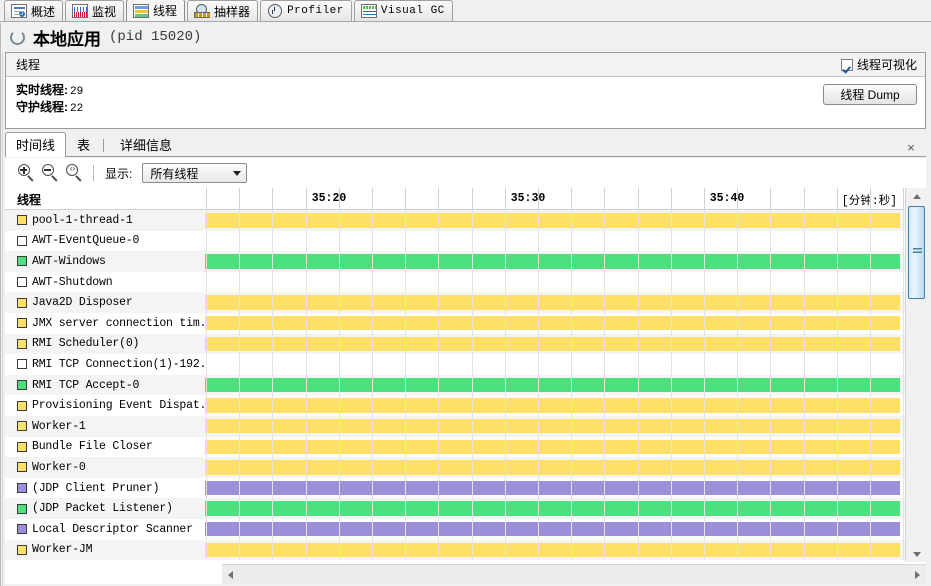  I want to click on table-row: RMI Scheduler(0), so click(455, 344).